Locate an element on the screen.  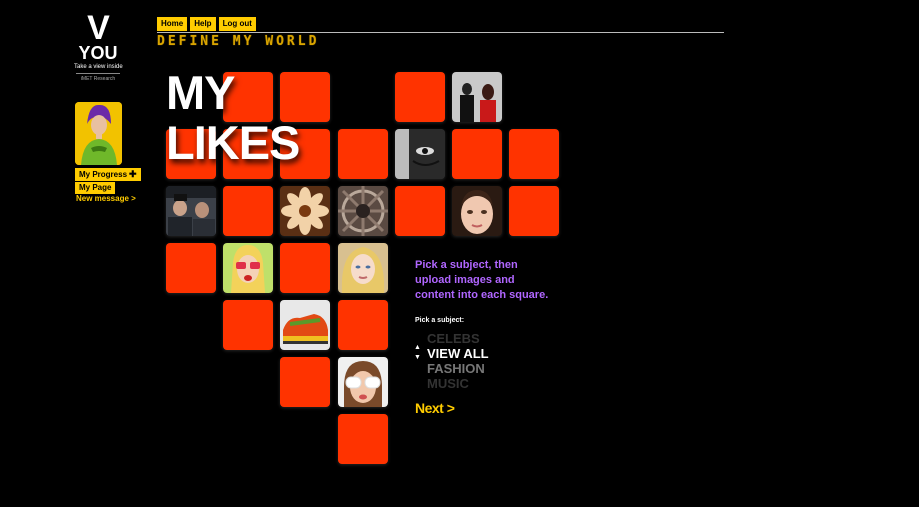
sunglasses-girl-image is located at coordinates (248, 268).